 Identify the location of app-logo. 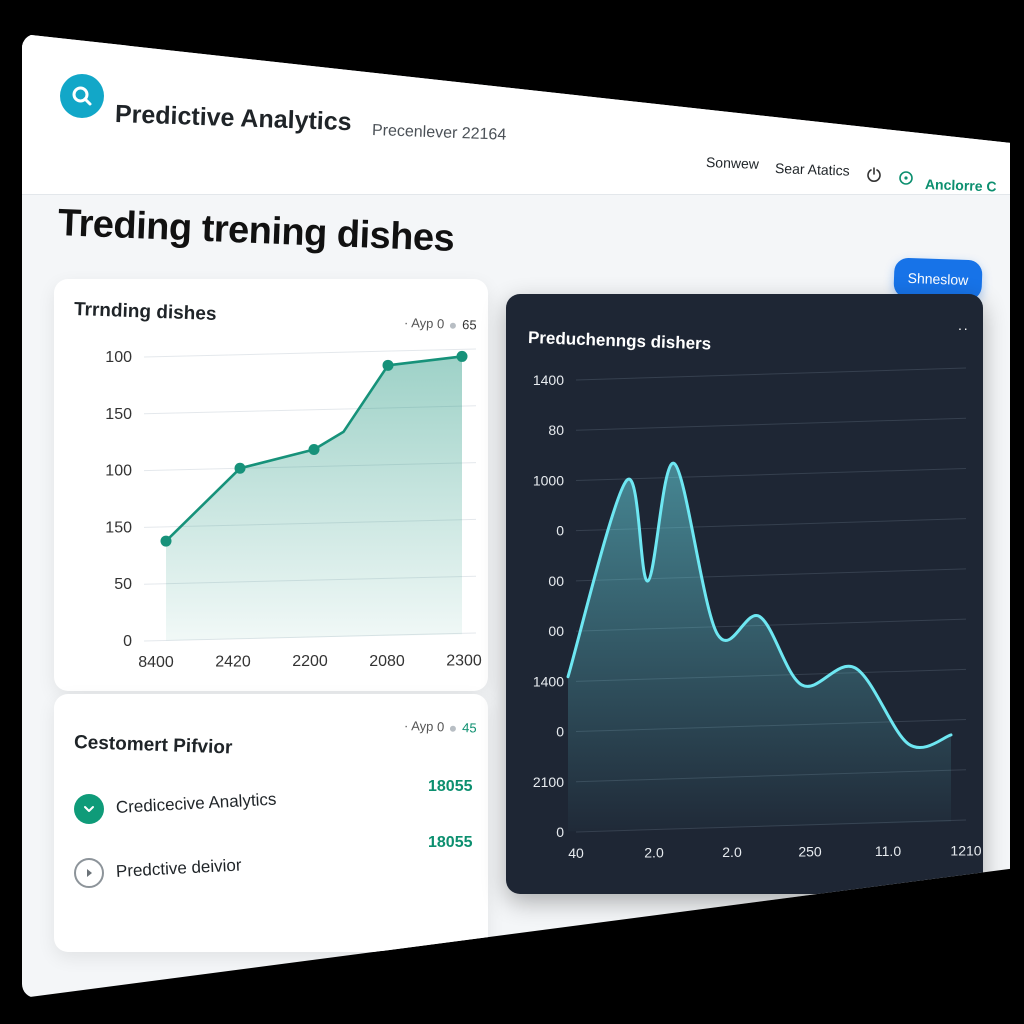
(82, 96).